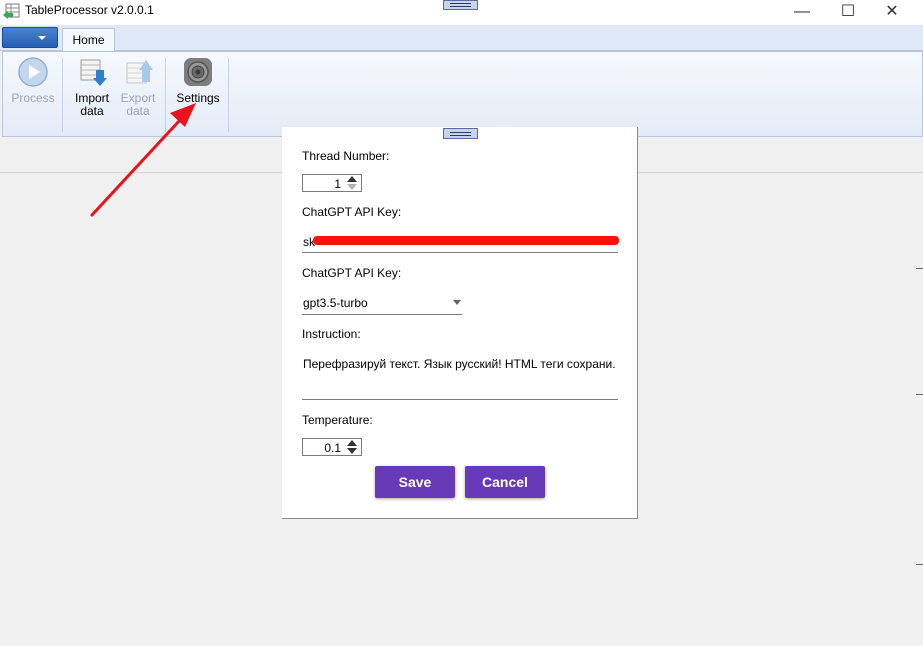  What do you see at coordinates (352, 212) in the screenshot?
I see `api-key-label: ChatGPT API Key:` at bounding box center [352, 212].